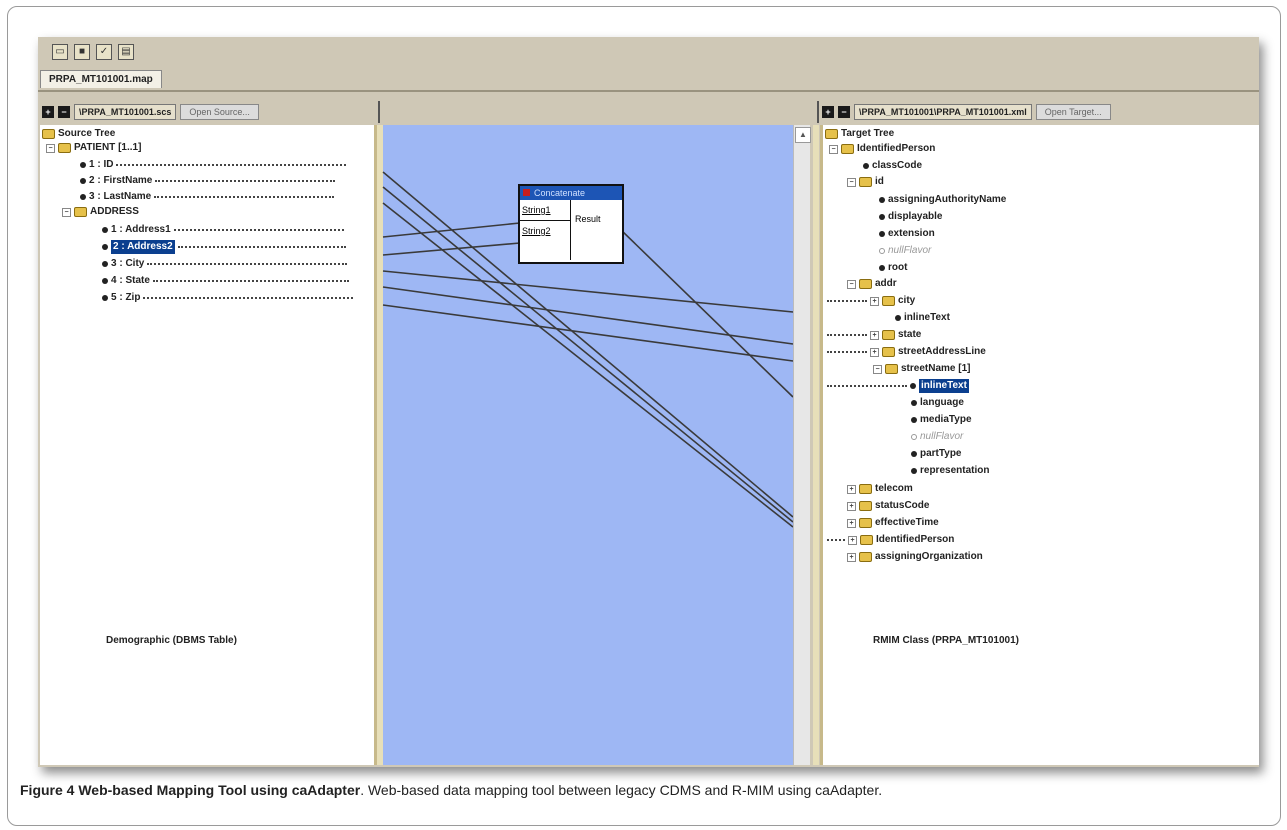 The image size is (1287, 830). Describe the element at coordinates (888, 506) in the screenshot. I see `statuscode-node: + statusCode` at that location.